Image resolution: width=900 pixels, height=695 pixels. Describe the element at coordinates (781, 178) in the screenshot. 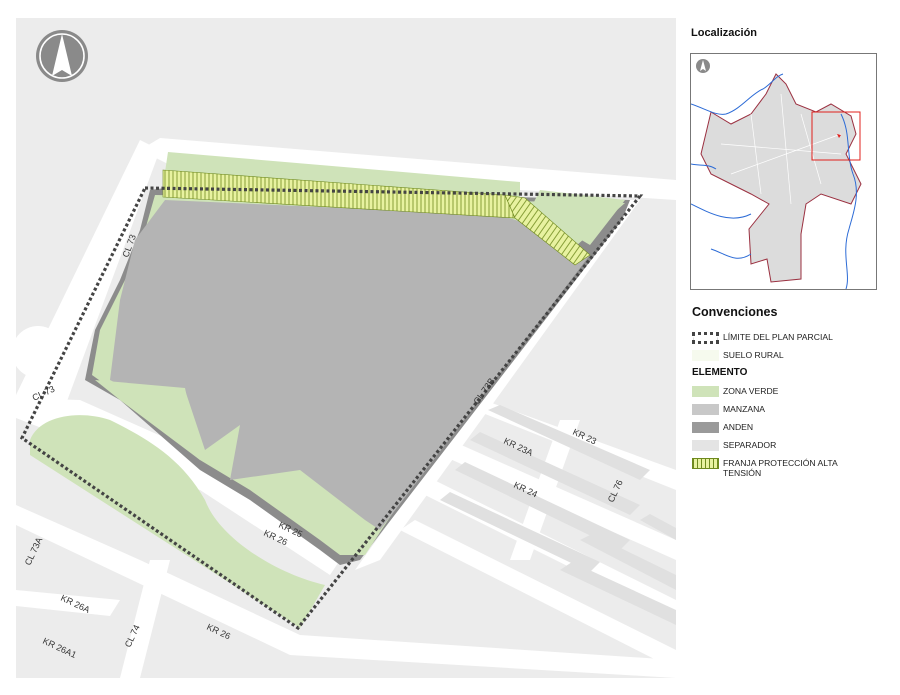

I see `city-boundary` at that location.